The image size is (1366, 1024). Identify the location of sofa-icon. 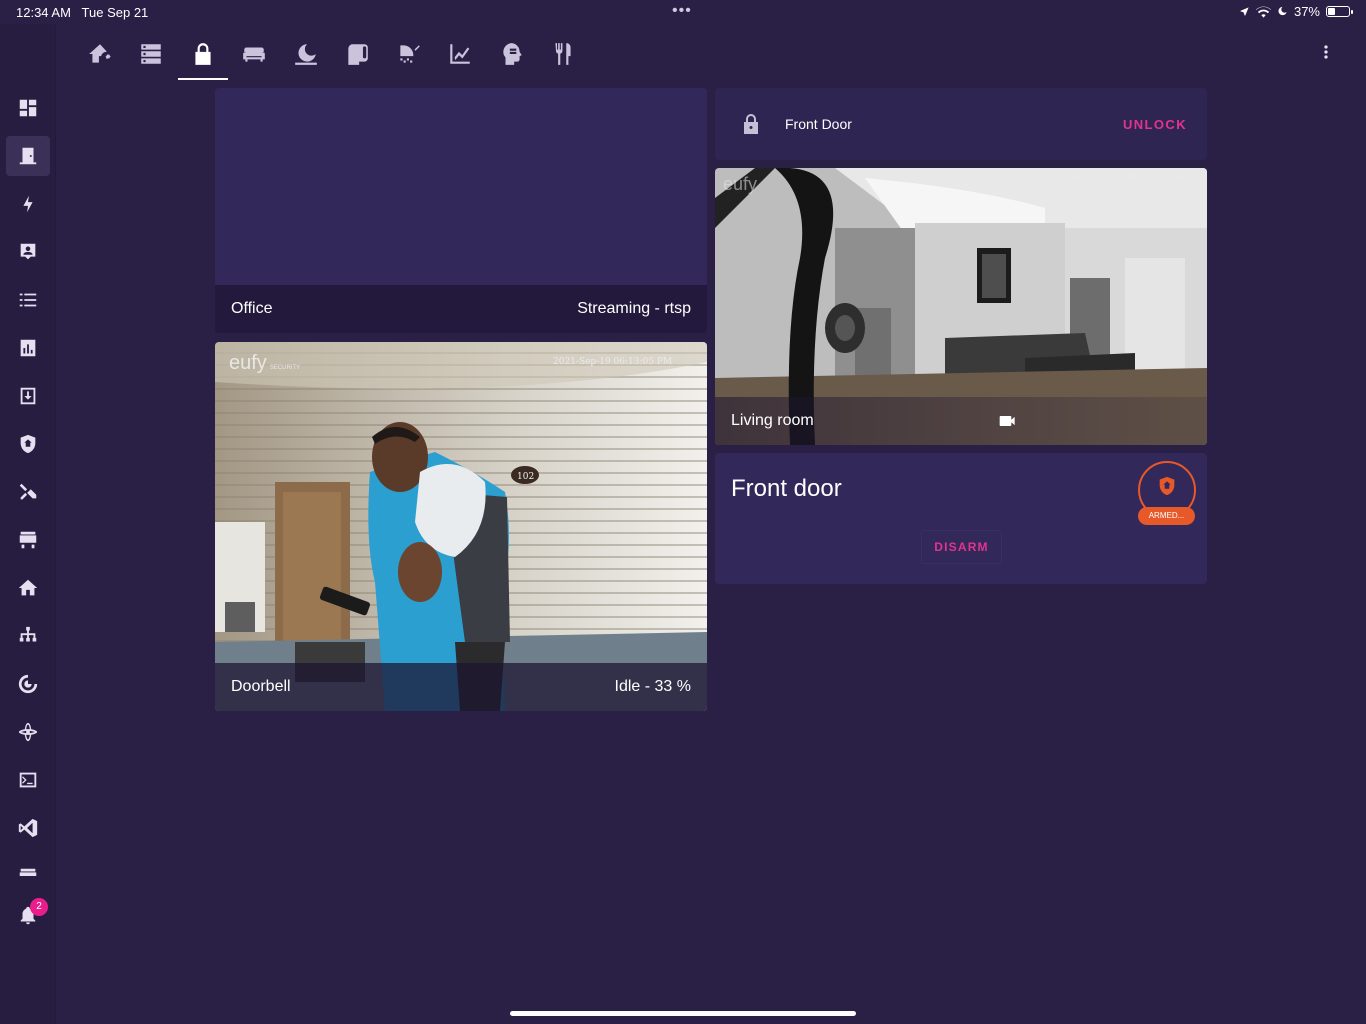
(254, 54).